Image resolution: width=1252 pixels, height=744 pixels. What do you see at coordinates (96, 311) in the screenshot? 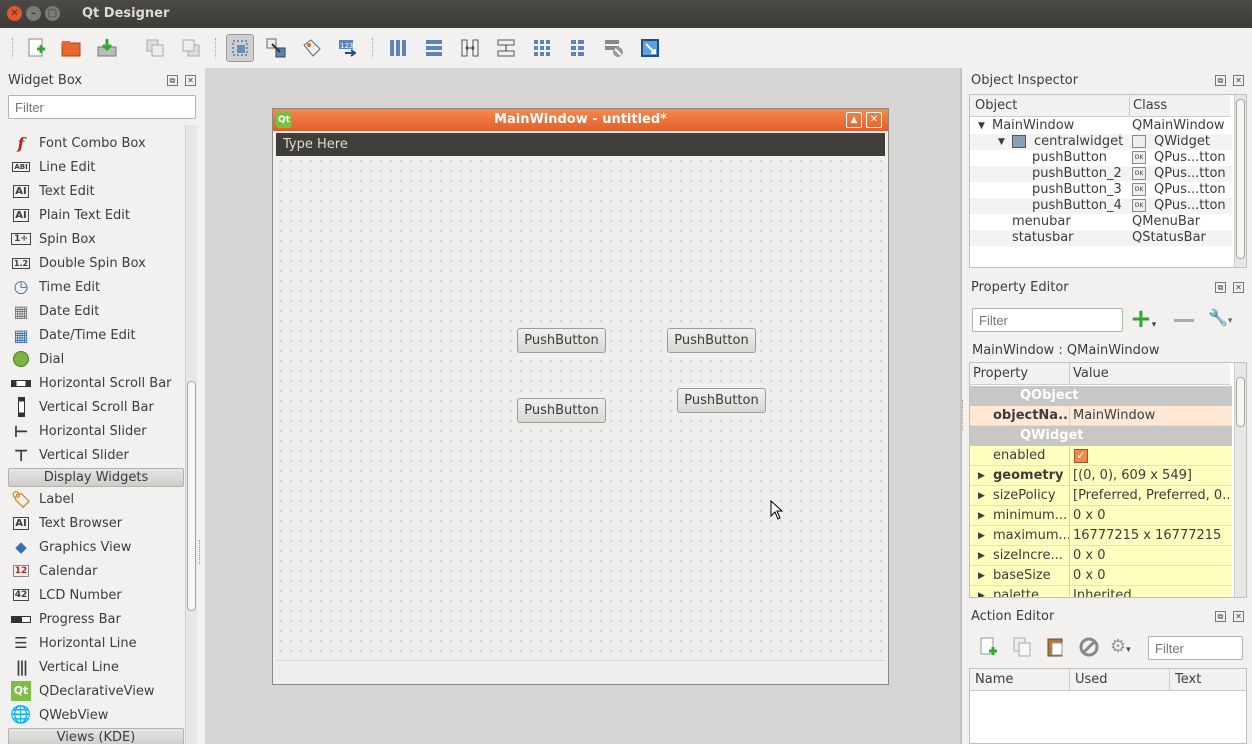
I see `widget-box-item: ▦ Date Edit` at bounding box center [96, 311].